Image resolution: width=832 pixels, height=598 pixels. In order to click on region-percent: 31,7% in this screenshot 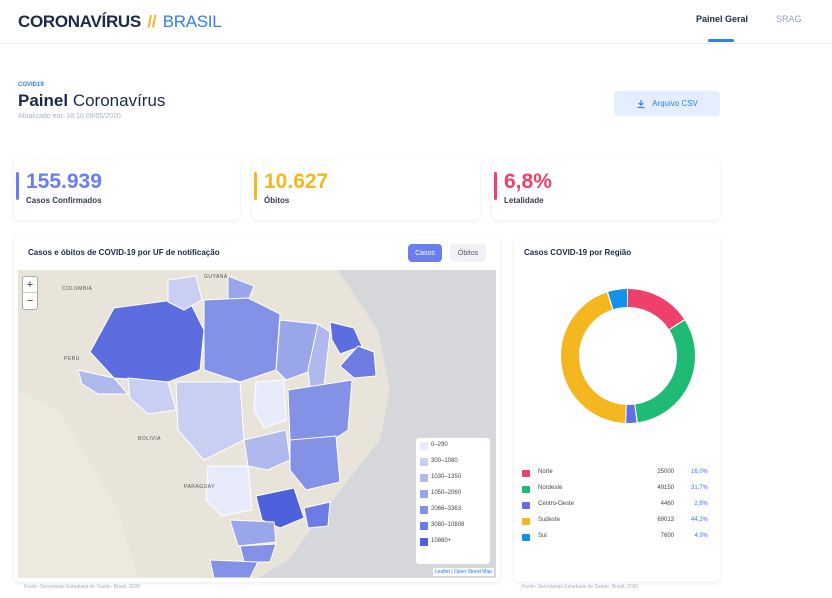, I will do `click(699, 488)`.